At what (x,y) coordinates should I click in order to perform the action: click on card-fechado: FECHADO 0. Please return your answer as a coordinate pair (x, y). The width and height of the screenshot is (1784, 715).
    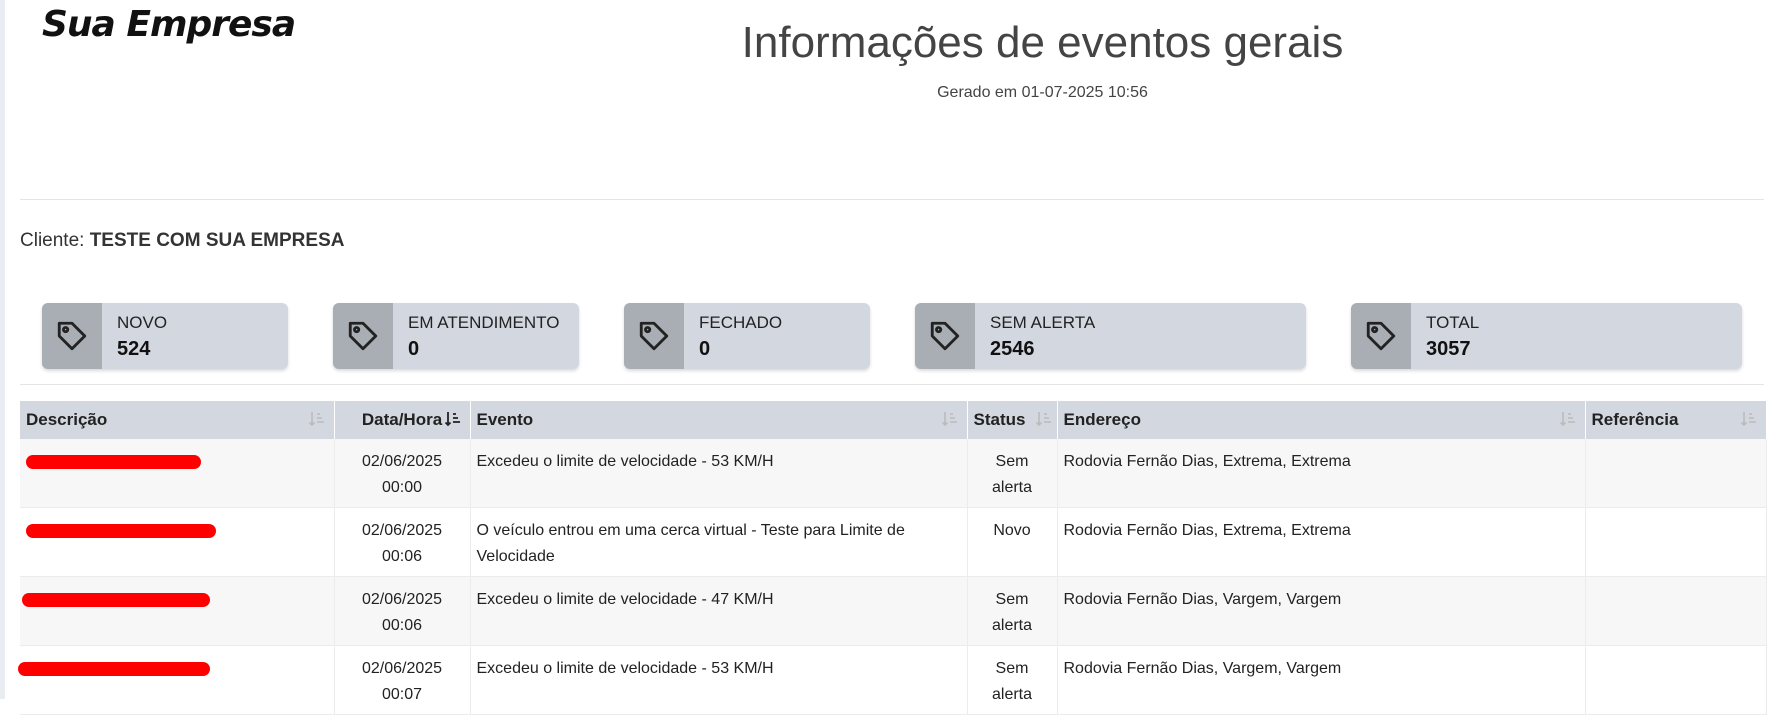
    Looking at the image, I should click on (747, 336).